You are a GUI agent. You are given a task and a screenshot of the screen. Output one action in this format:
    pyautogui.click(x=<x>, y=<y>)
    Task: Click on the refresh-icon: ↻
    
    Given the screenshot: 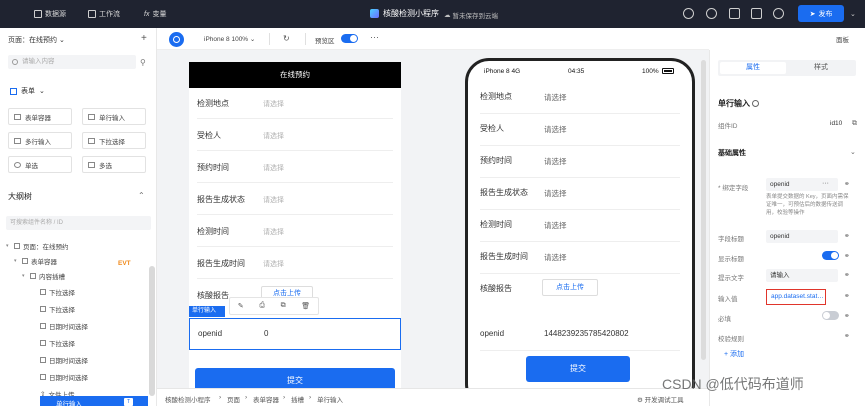 What is the action you would take?
    pyautogui.click(x=286, y=38)
    